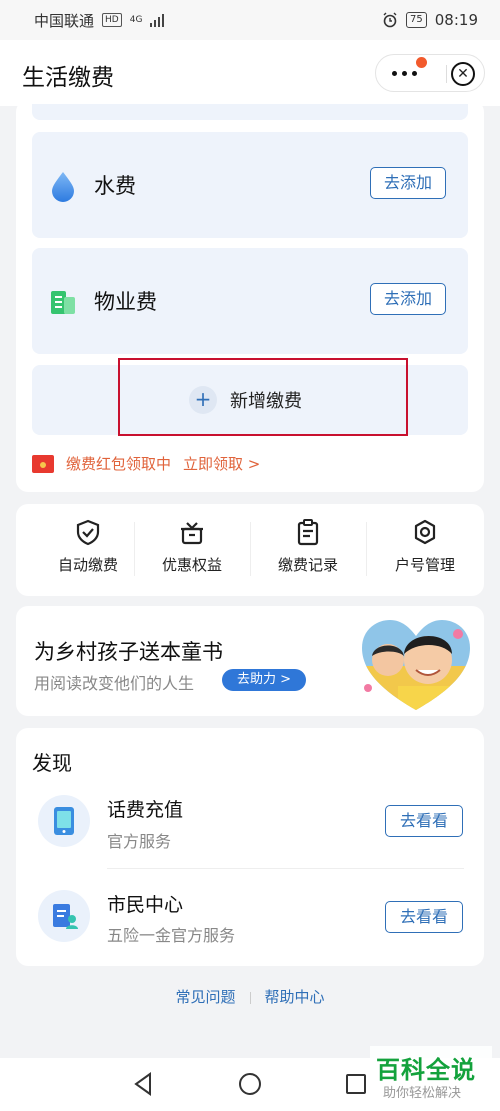 Image resolution: width=500 pixels, height=1111 pixels. I want to click on promo-bar: 缴费红包领取中 立即领取 >, so click(146, 463).